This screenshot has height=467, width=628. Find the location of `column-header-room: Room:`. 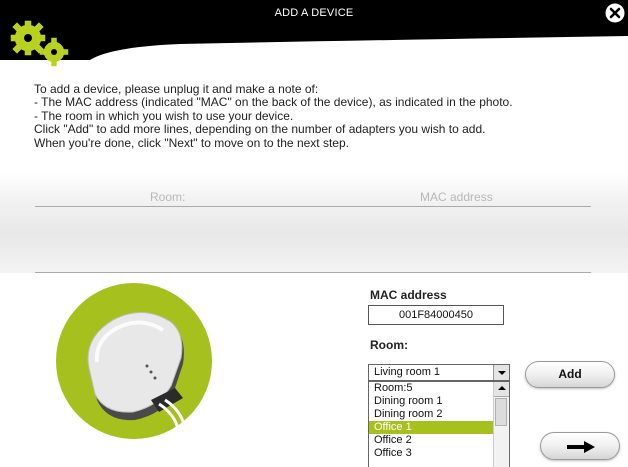

column-header-room: Room: is located at coordinates (168, 197).